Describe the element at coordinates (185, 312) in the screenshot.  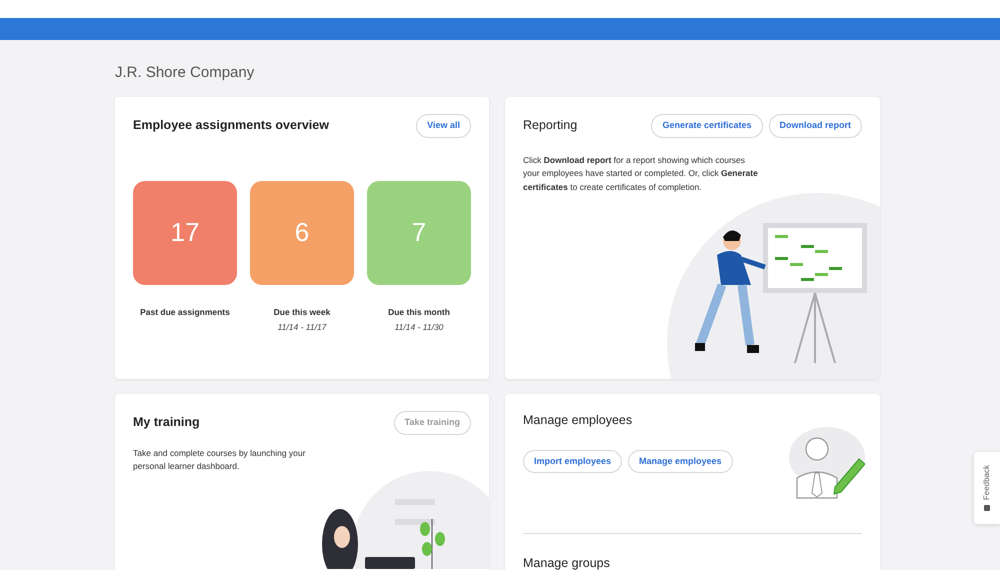
I see `tile-label: Past due assignments` at that location.